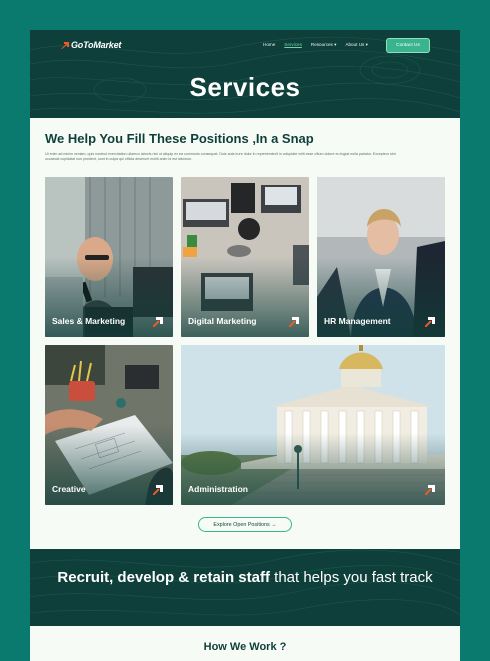 The height and width of the screenshot is (661, 490). I want to click on service-tile-label: Sales & Marketing, so click(89, 321).